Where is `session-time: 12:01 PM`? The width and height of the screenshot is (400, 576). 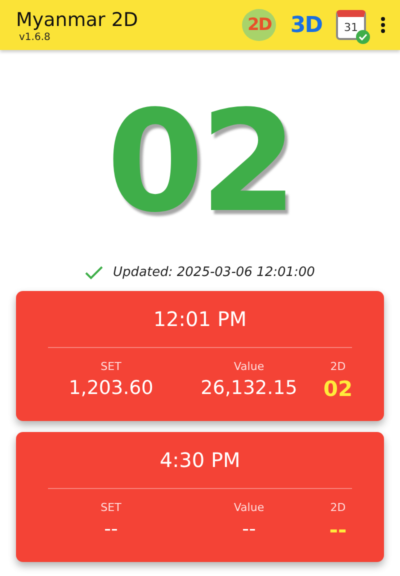
session-time: 12:01 PM is located at coordinates (200, 319).